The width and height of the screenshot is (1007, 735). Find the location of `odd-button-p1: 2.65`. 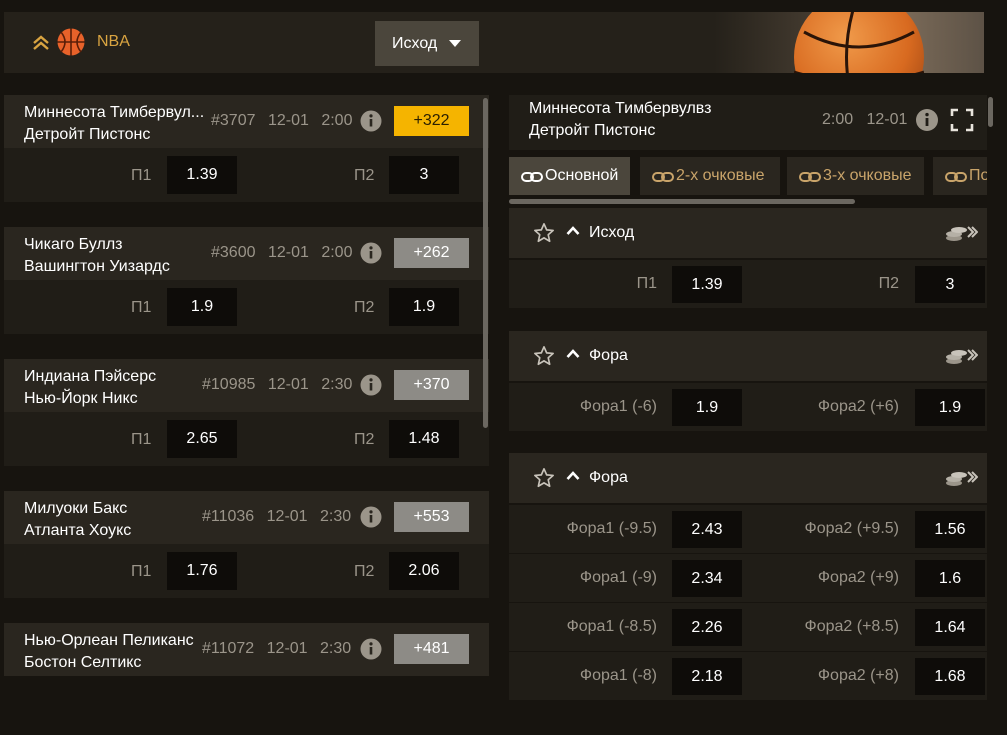

odd-button-p1: 2.65 is located at coordinates (202, 439).